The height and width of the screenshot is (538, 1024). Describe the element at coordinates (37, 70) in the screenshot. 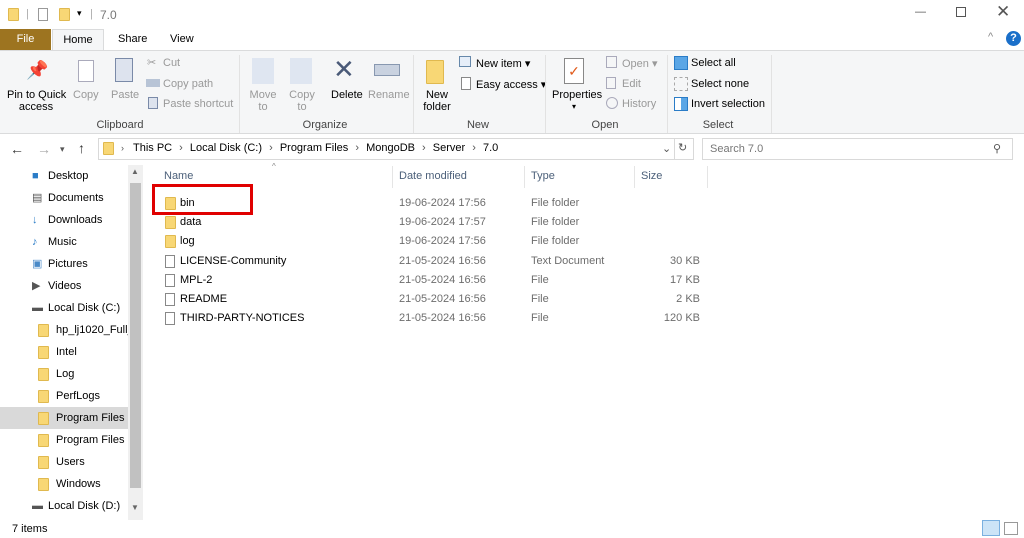

I see `pin-icon: 📌` at that location.